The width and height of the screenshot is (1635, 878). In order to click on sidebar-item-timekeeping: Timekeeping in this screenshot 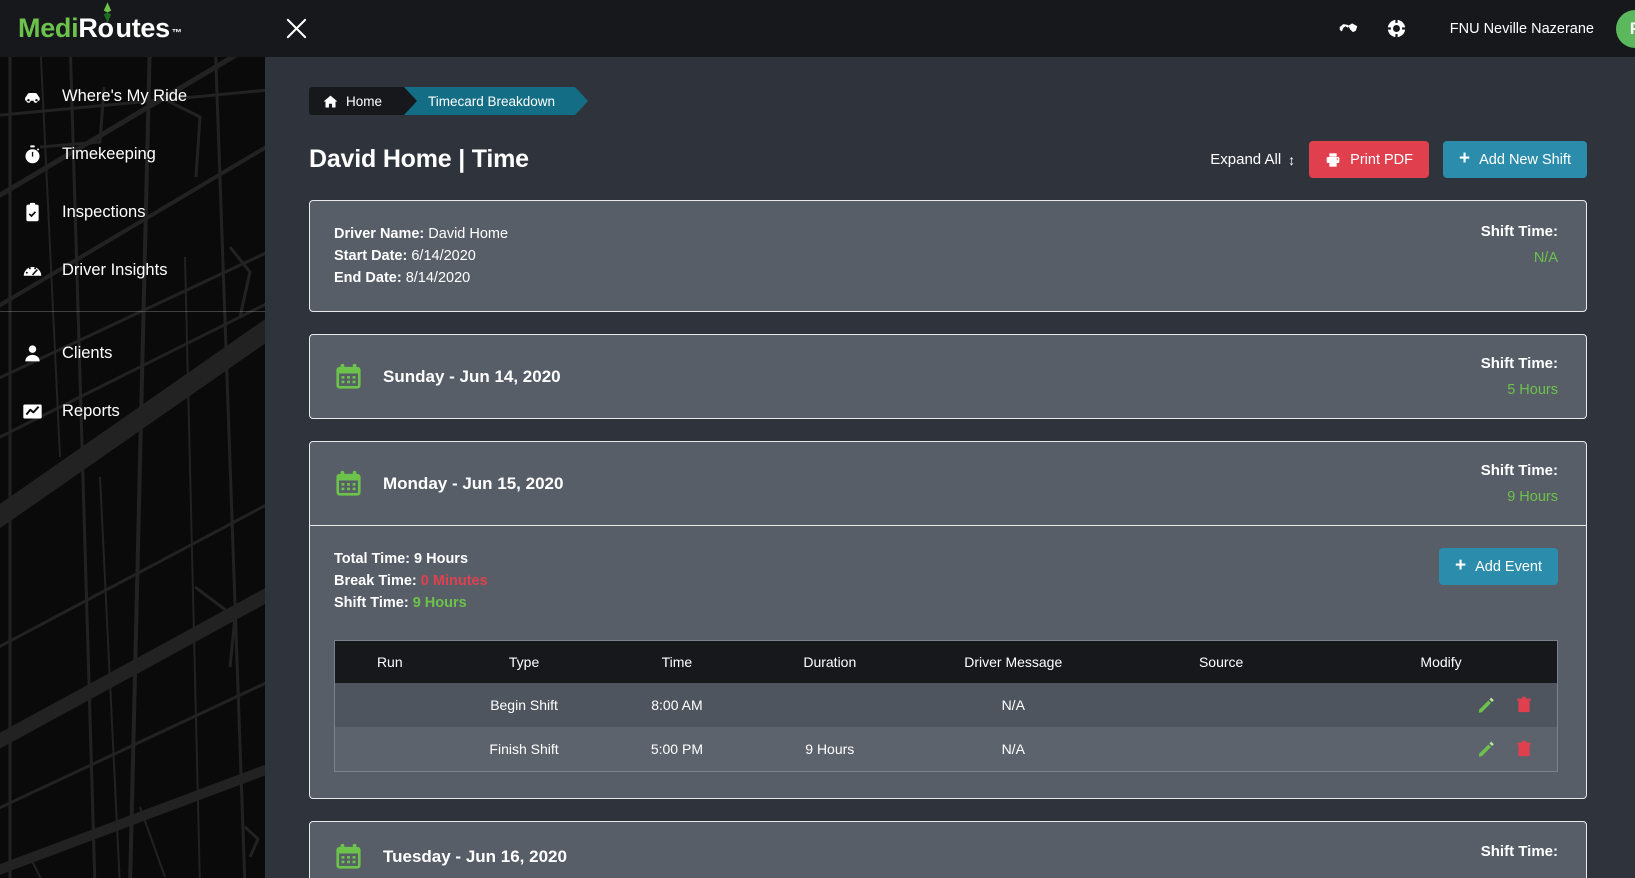, I will do `click(132, 154)`.